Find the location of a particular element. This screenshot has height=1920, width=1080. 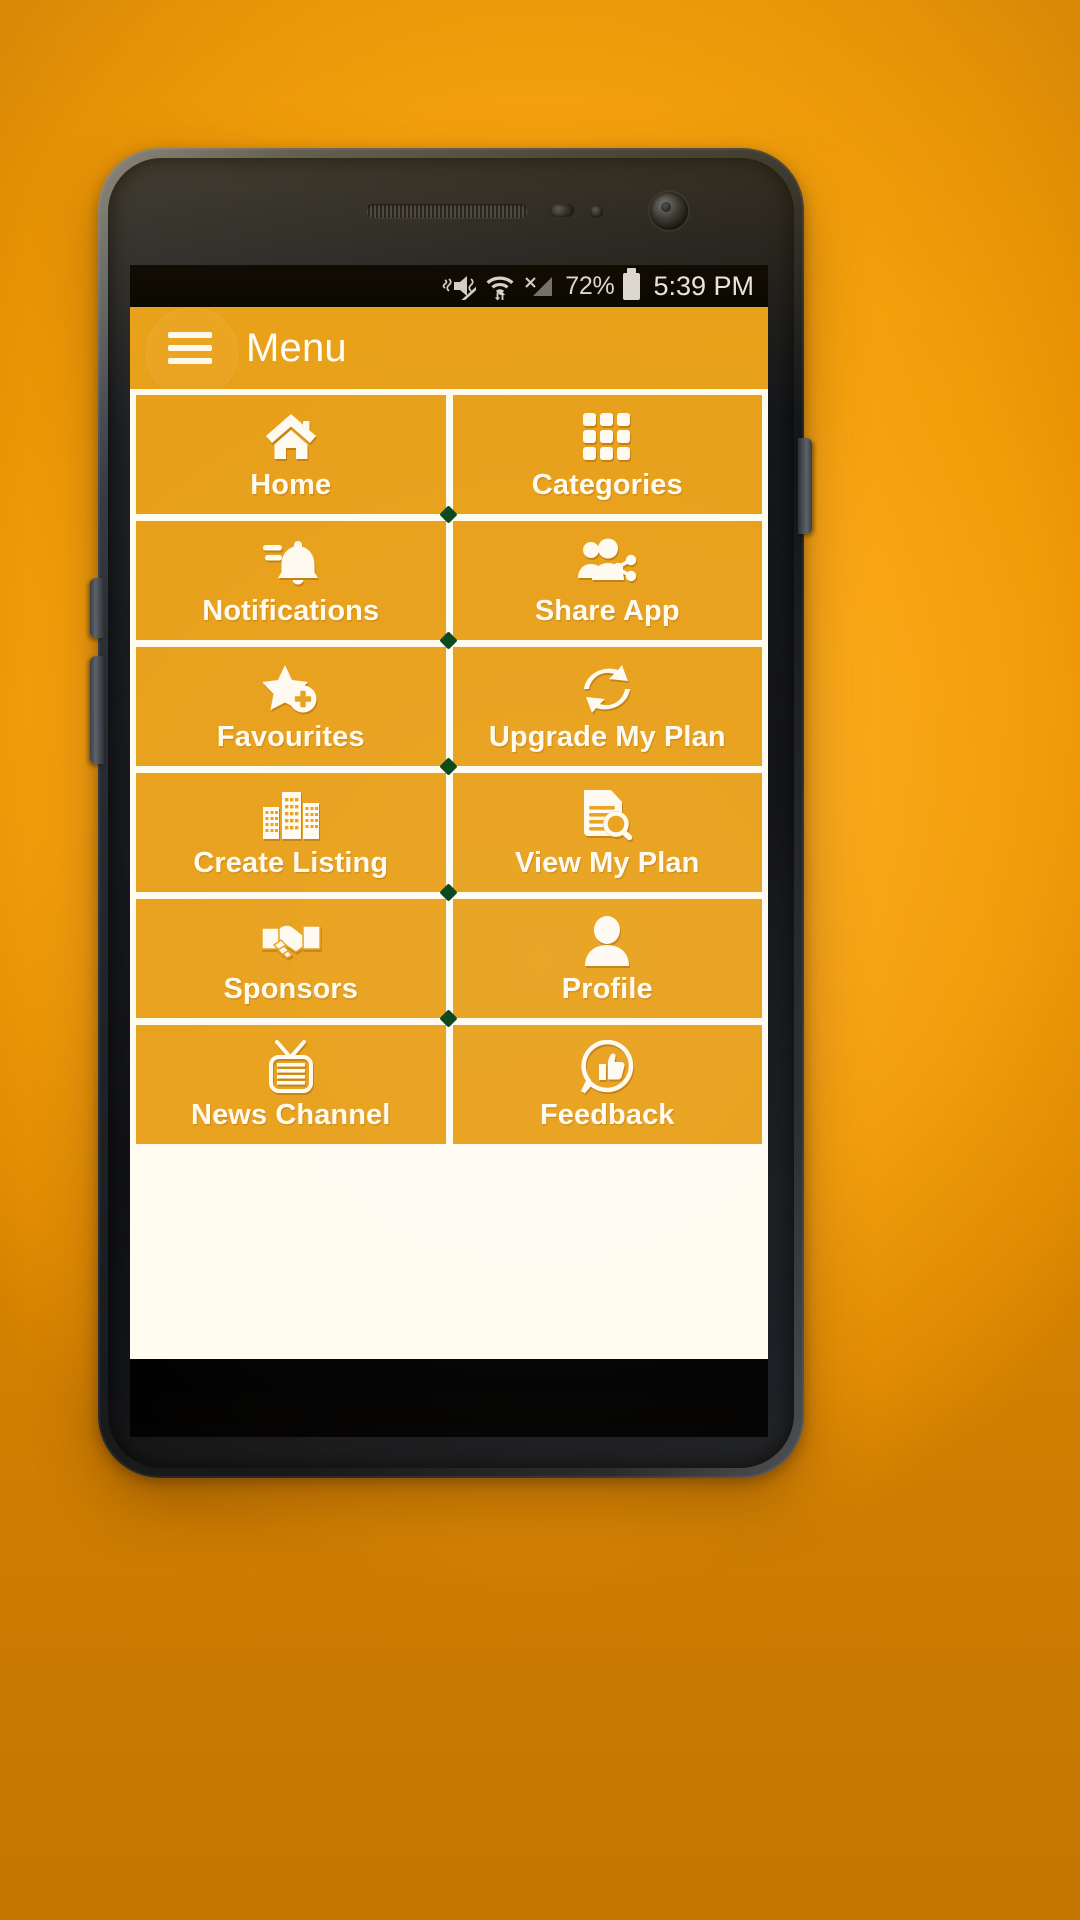

volume-down-button is located at coordinates (97, 710).